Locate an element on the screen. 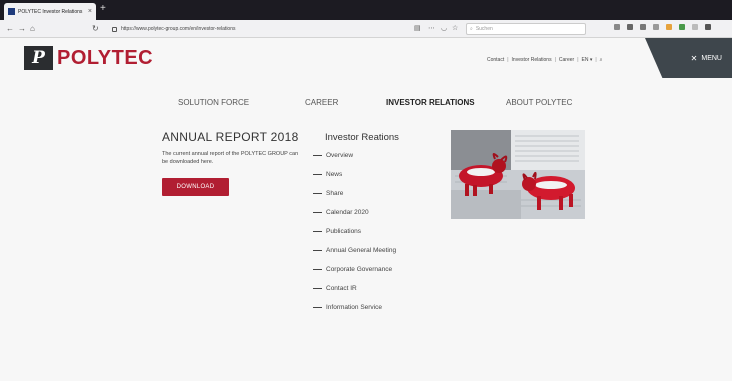 The width and height of the screenshot is (732, 381). bull-illustration is located at coordinates (518, 174).